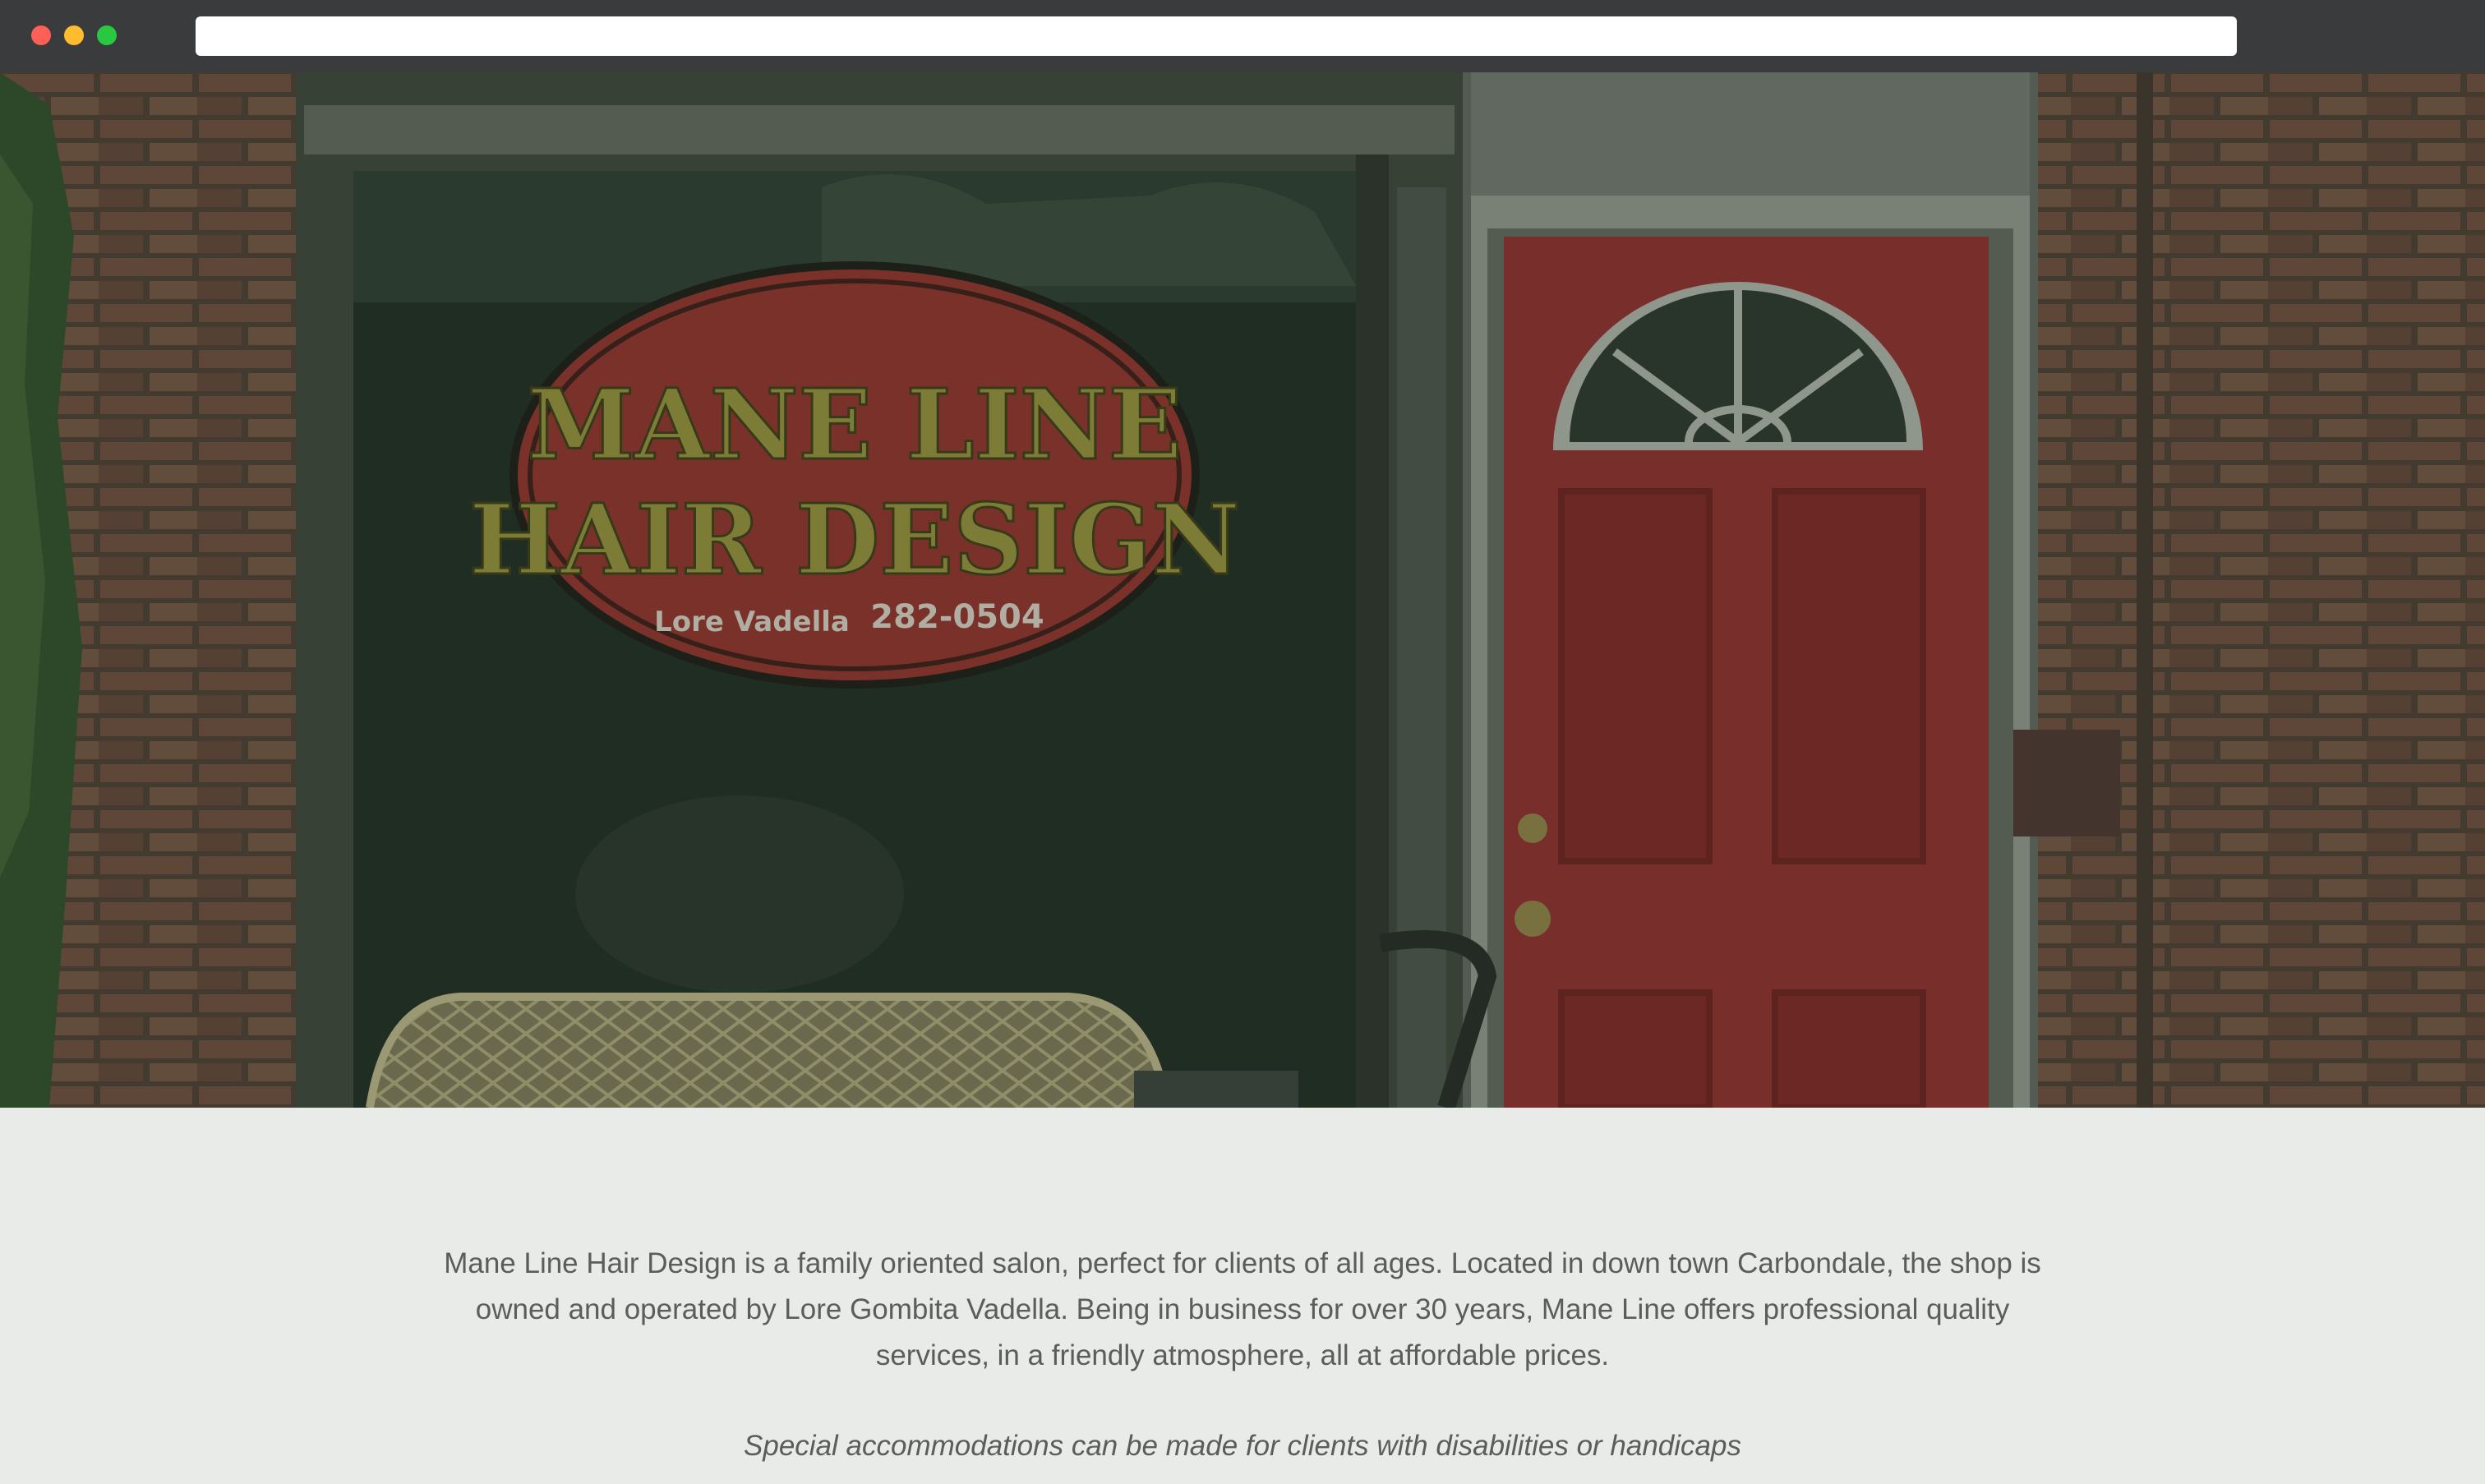  What do you see at coordinates (41, 35) in the screenshot?
I see `close-window-button` at bounding box center [41, 35].